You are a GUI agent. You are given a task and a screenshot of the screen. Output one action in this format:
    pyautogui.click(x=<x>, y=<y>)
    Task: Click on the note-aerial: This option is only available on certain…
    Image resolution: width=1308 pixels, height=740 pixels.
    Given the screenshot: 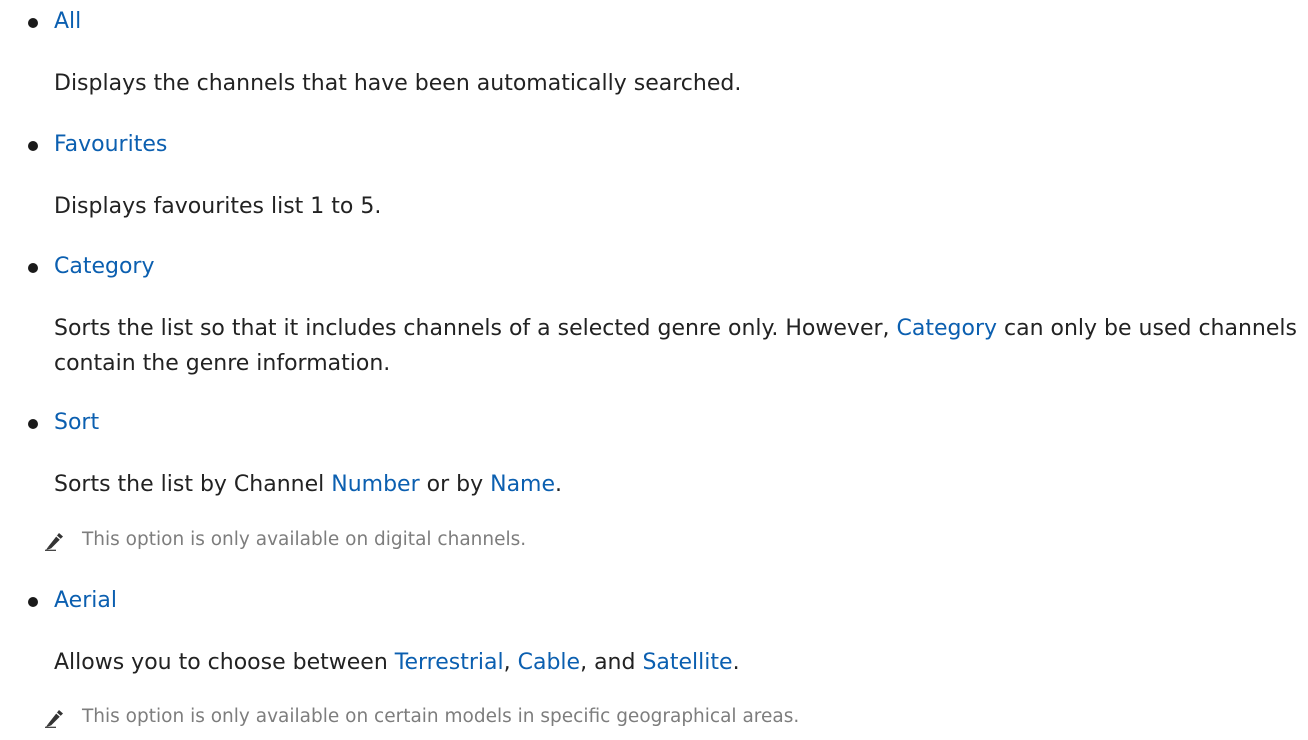 What is the action you would take?
    pyautogui.click(x=420, y=717)
    